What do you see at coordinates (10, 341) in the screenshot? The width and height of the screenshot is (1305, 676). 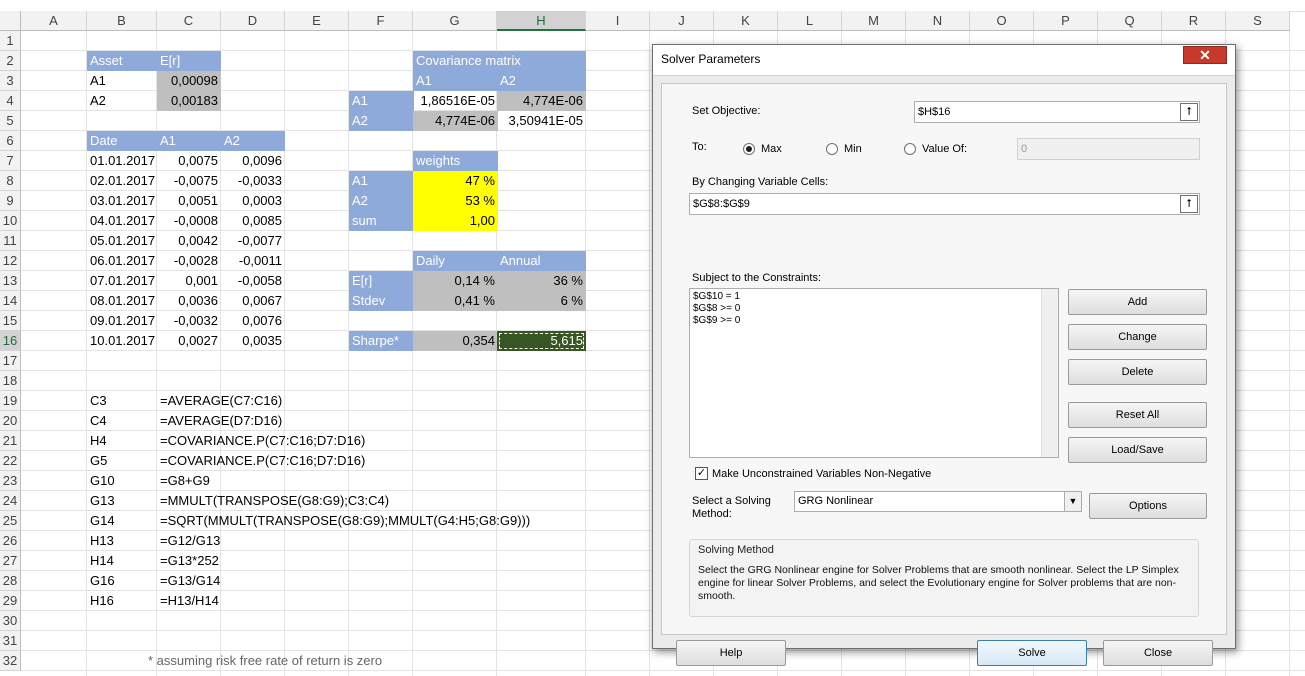 I see `row-header: 16` at bounding box center [10, 341].